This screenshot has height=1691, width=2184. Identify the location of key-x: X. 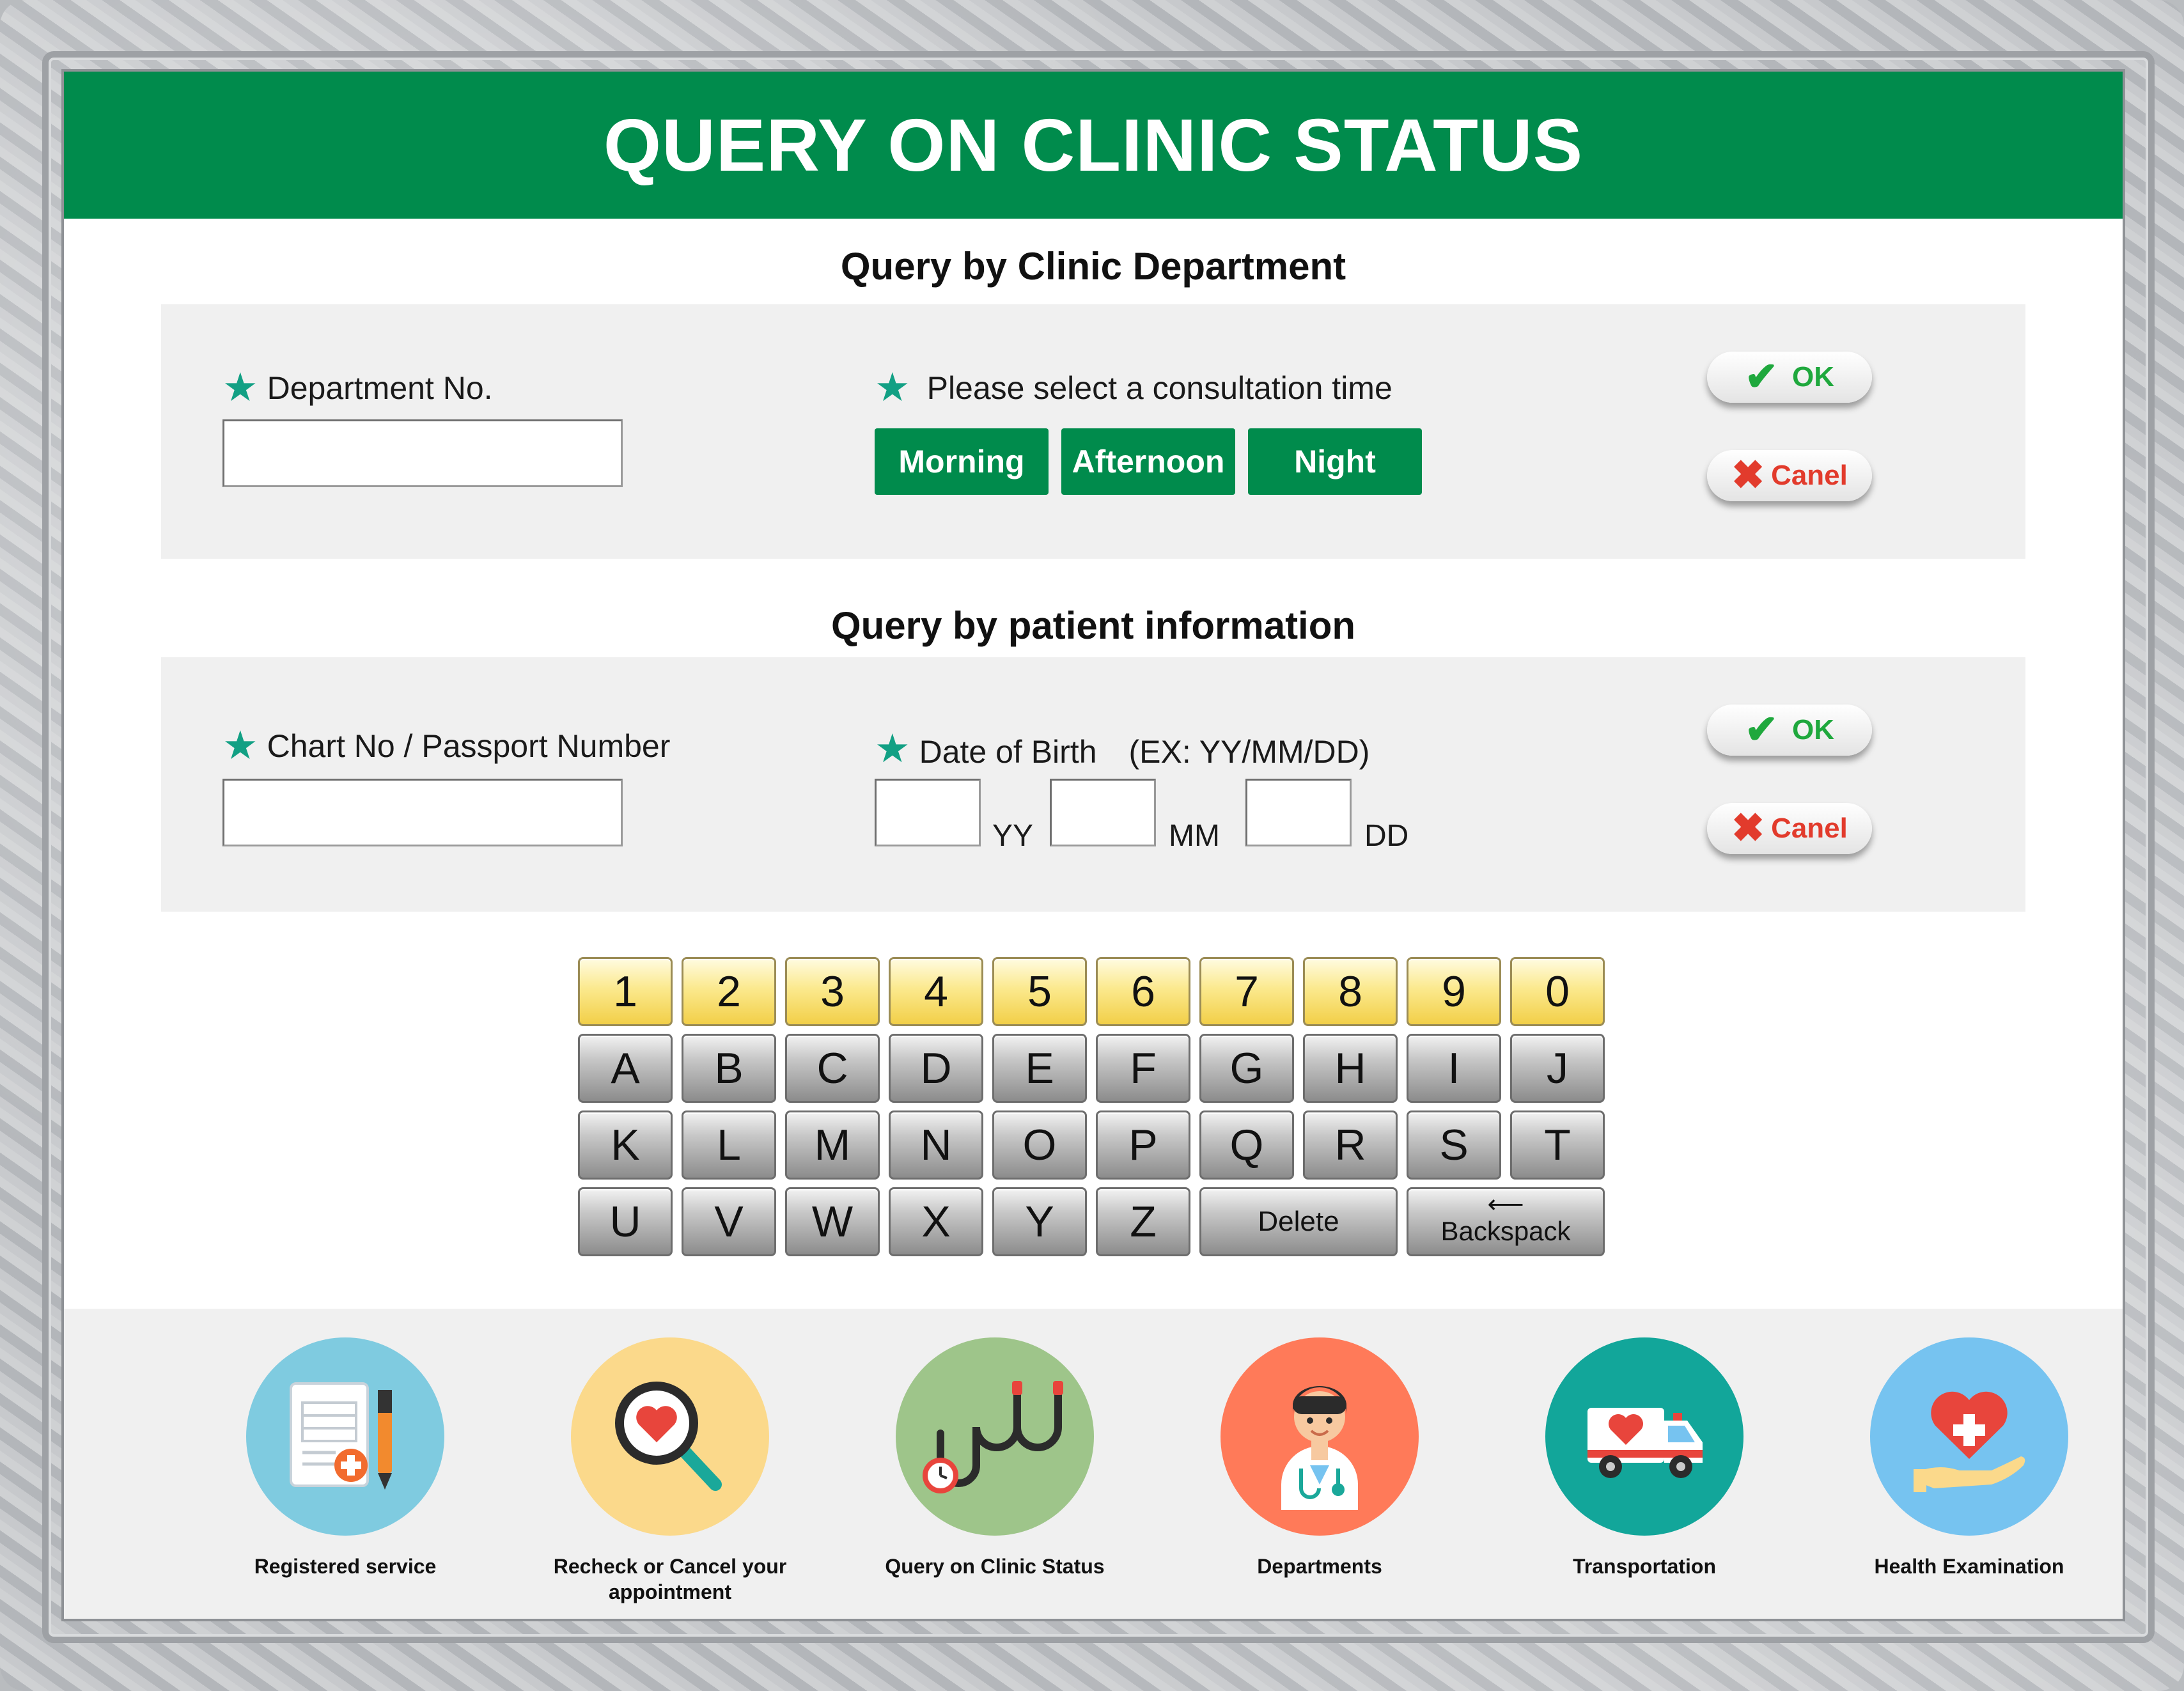
(936, 1221).